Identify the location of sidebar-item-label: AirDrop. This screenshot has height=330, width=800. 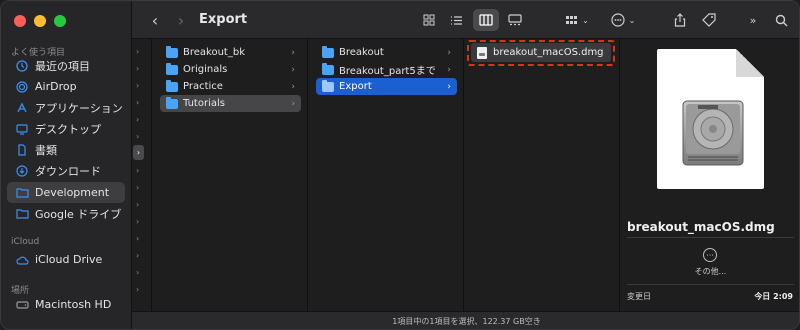
(56, 86).